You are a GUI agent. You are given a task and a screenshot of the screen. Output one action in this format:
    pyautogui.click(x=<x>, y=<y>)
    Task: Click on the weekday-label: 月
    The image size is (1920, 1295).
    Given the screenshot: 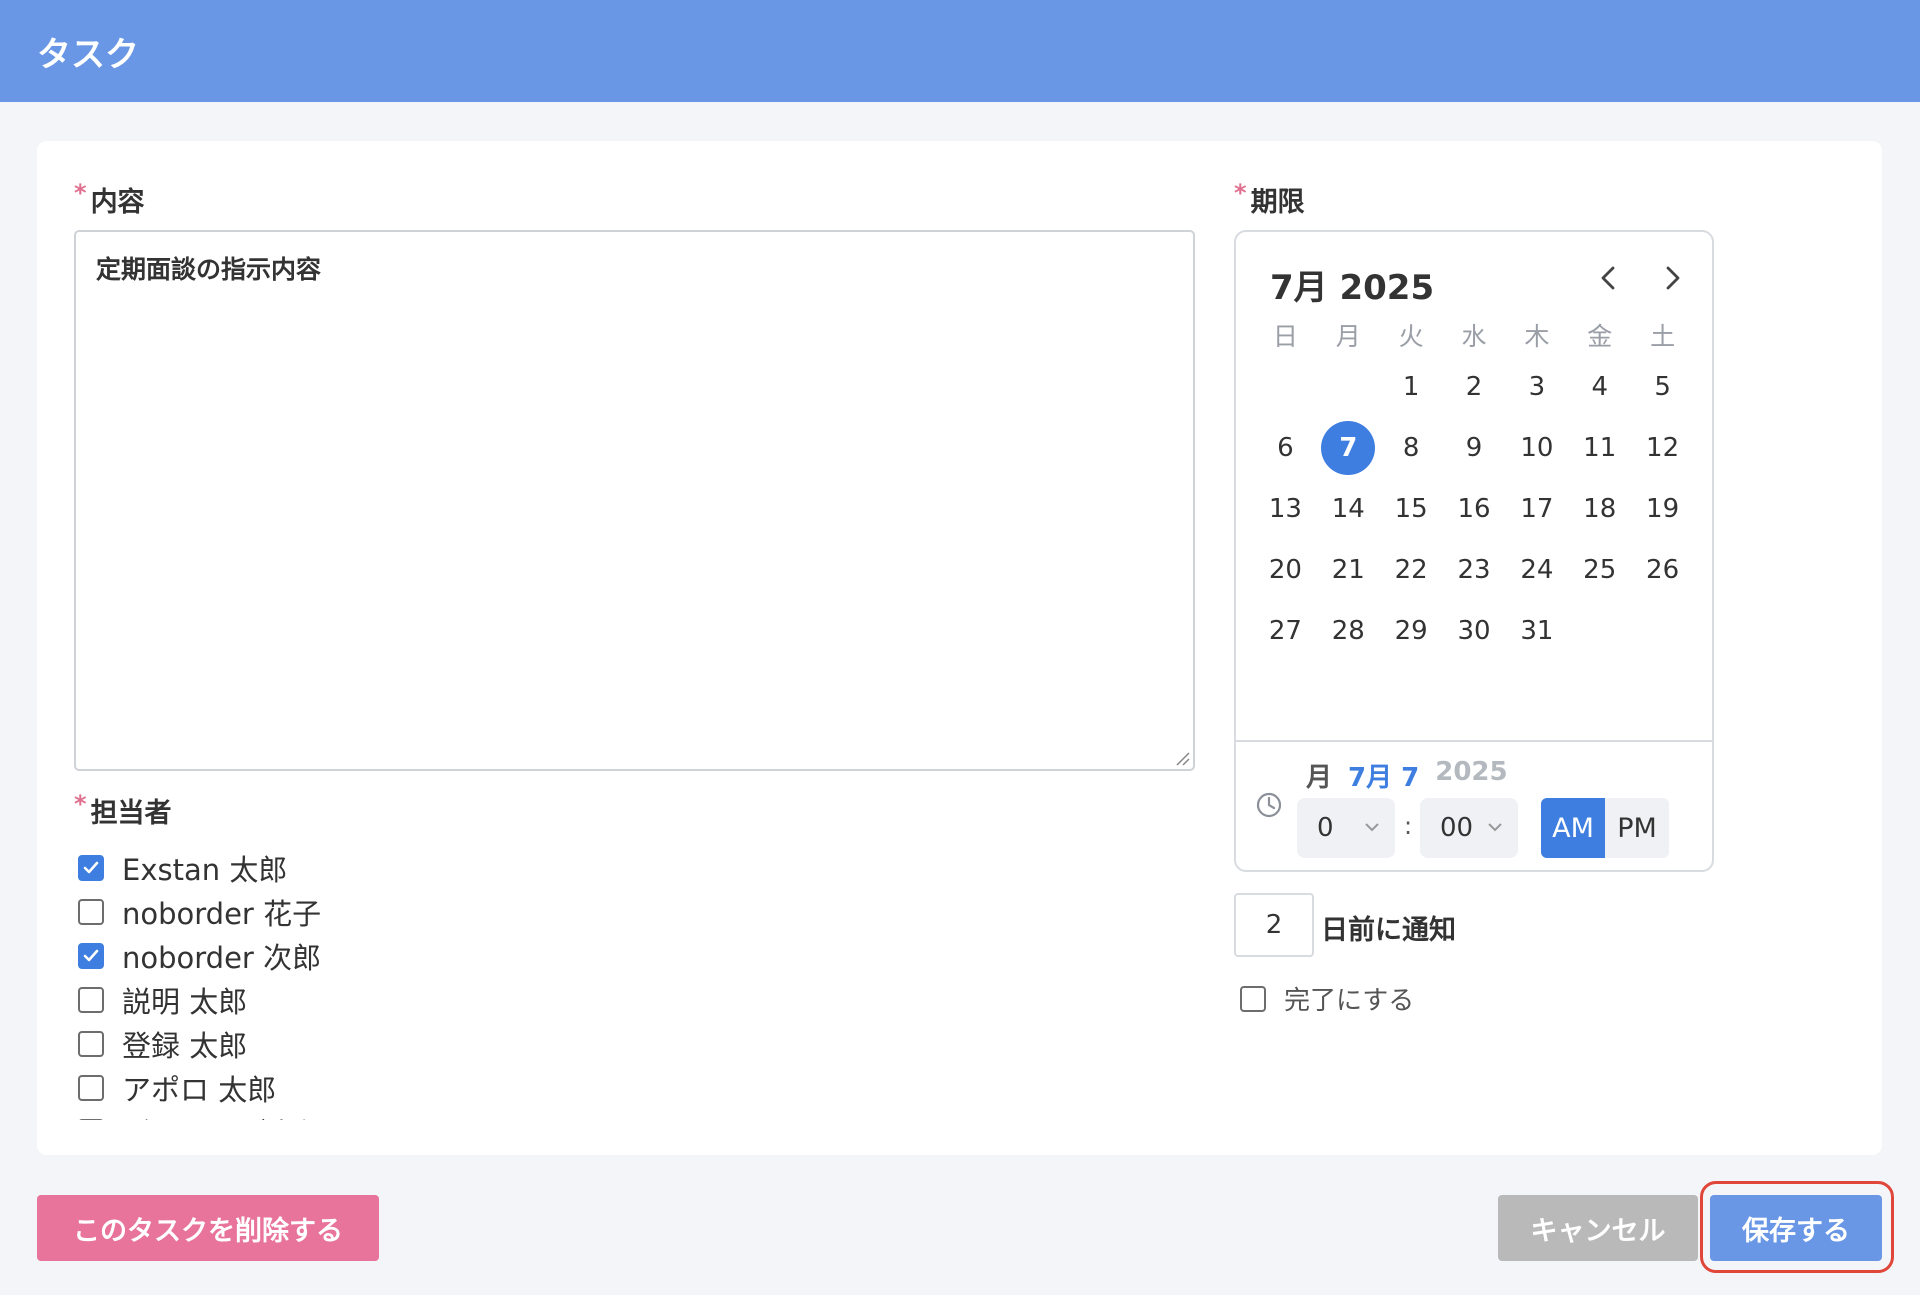 What is the action you would take?
    pyautogui.click(x=1348, y=336)
    